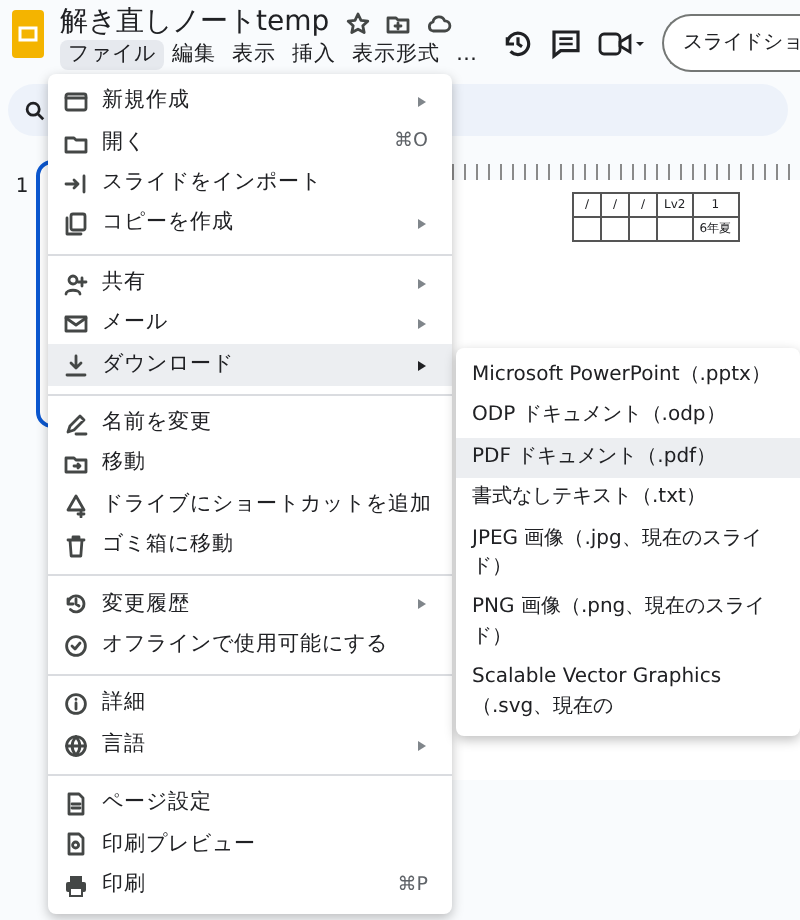 Image resolution: width=800 pixels, height=920 pixels. I want to click on envelope-icon, so click(76, 324).